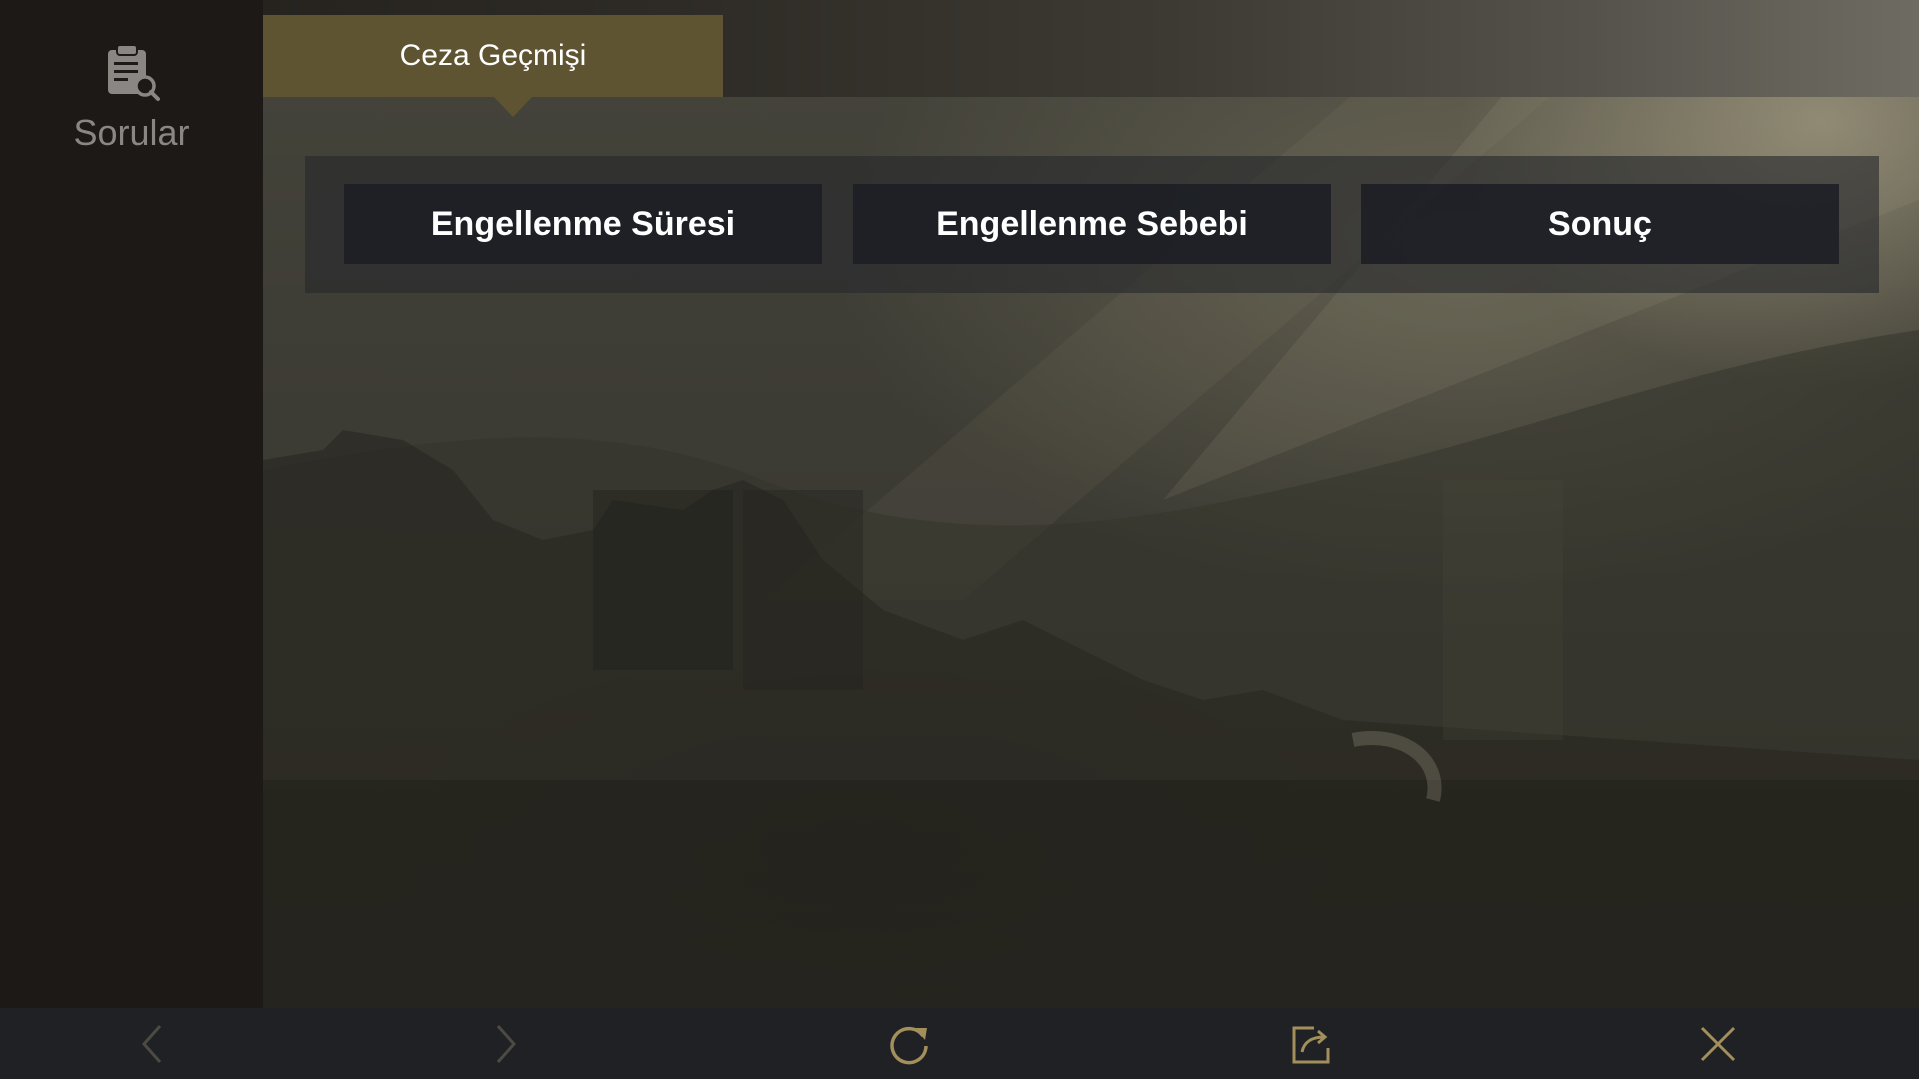  I want to click on sidebar-item-label: Sorular, so click(131, 132).